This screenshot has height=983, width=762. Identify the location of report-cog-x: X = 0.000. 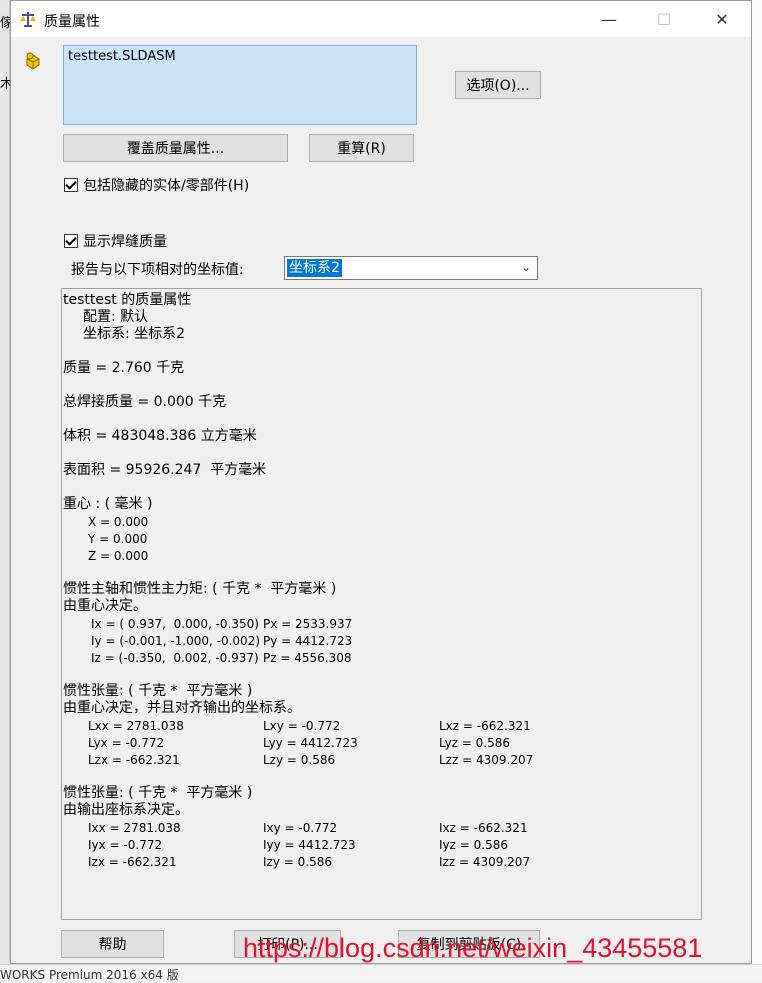
(118, 522).